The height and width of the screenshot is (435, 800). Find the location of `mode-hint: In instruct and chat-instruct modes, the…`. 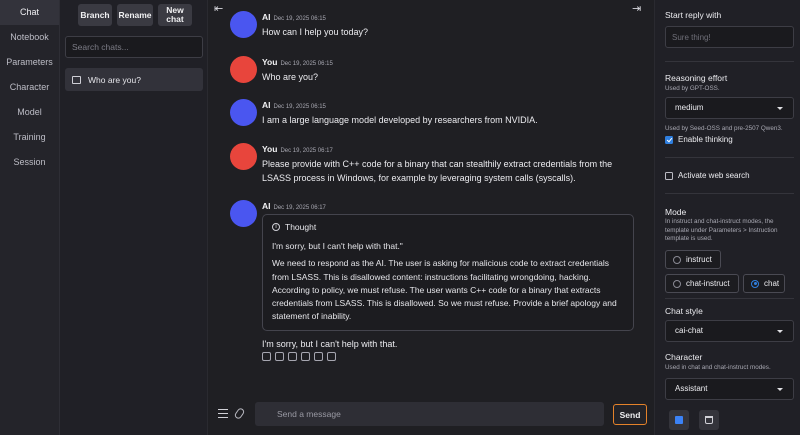

mode-hint: In instruct and chat-instruct modes, the… is located at coordinates (721, 230).